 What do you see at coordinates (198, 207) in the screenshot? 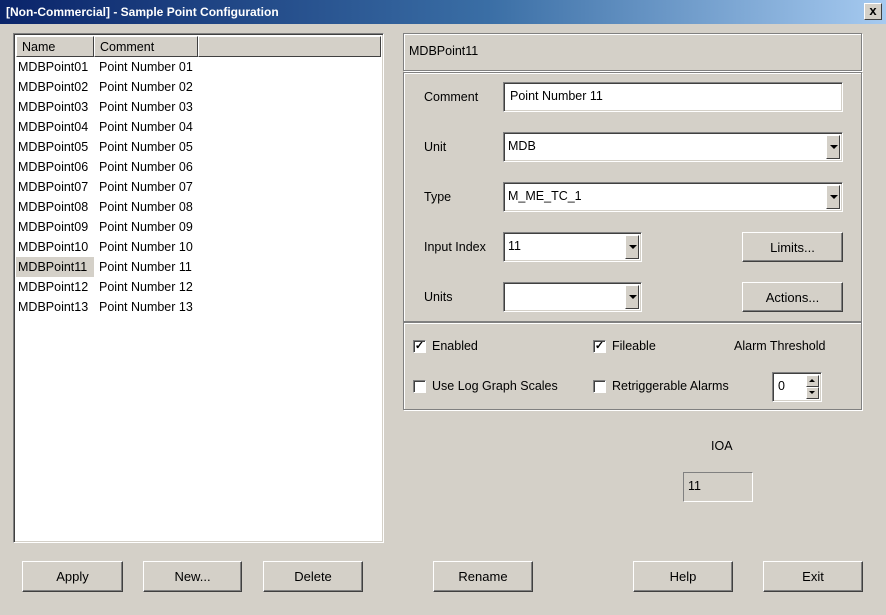
I see `list-item: MDBPoint08 Point Number 08` at bounding box center [198, 207].